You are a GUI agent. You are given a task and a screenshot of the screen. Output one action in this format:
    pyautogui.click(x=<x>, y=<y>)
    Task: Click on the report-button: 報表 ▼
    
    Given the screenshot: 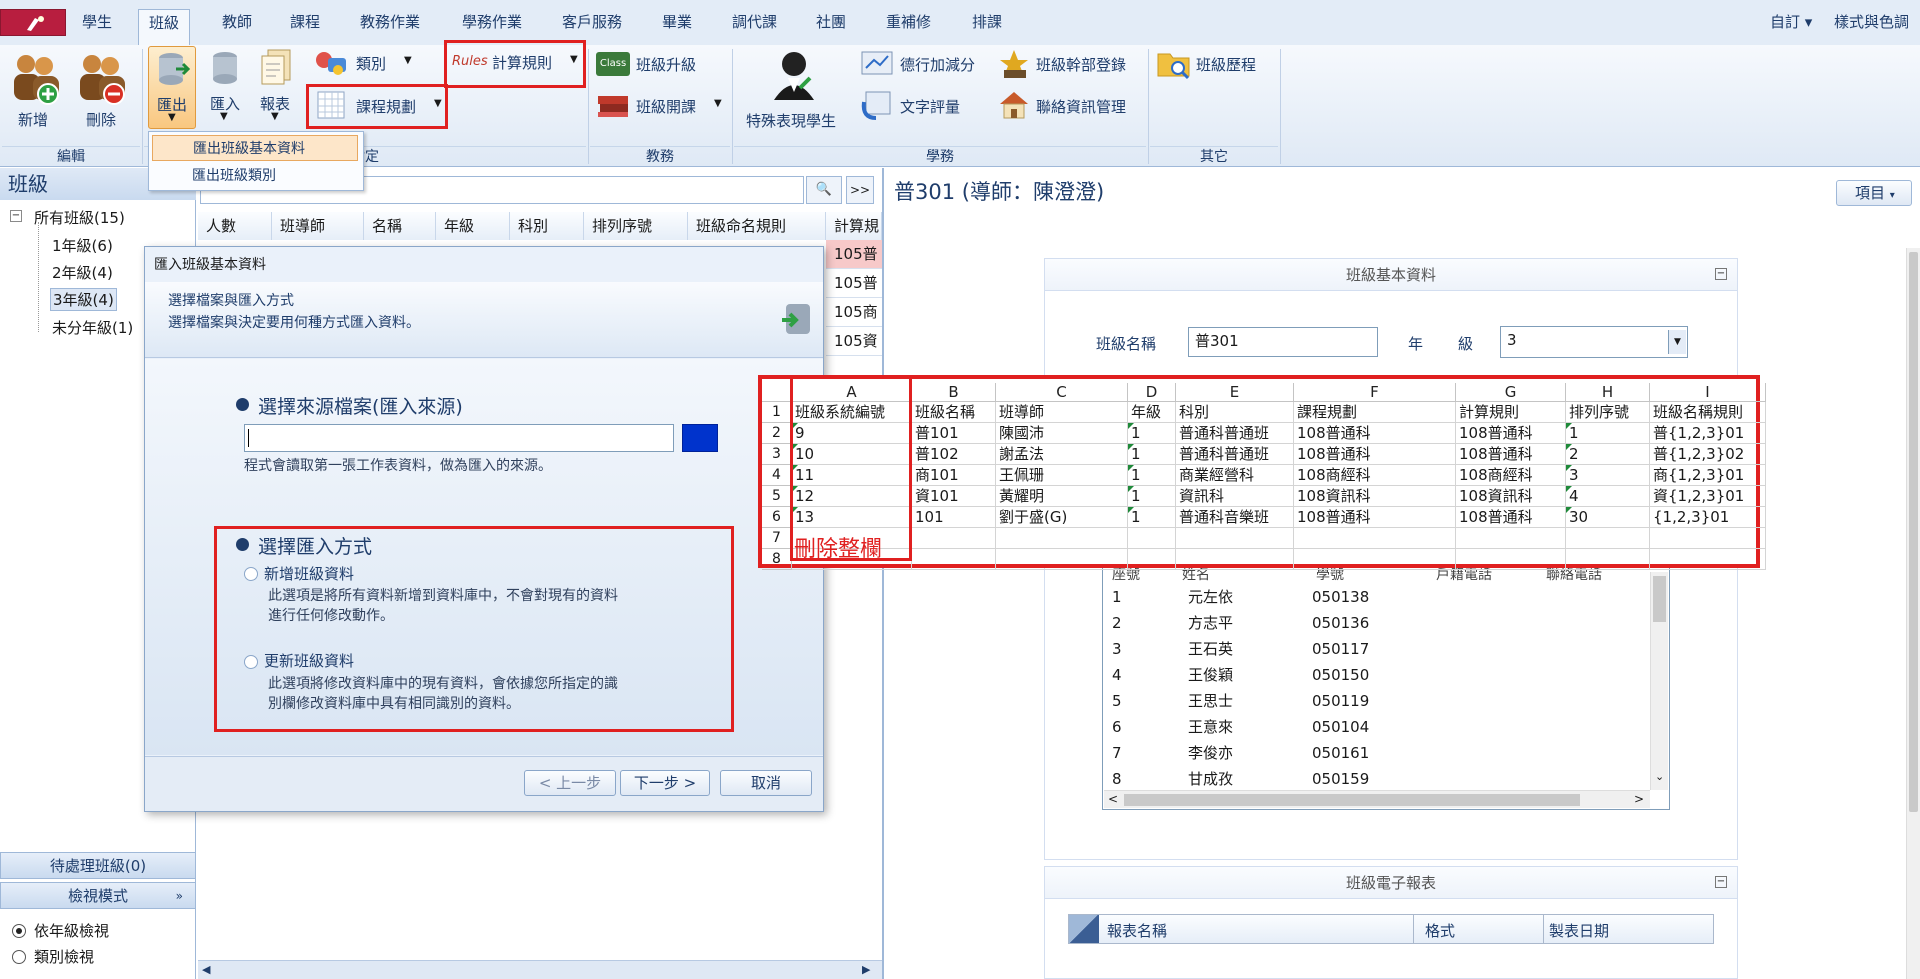 What is the action you would take?
    pyautogui.click(x=277, y=89)
    